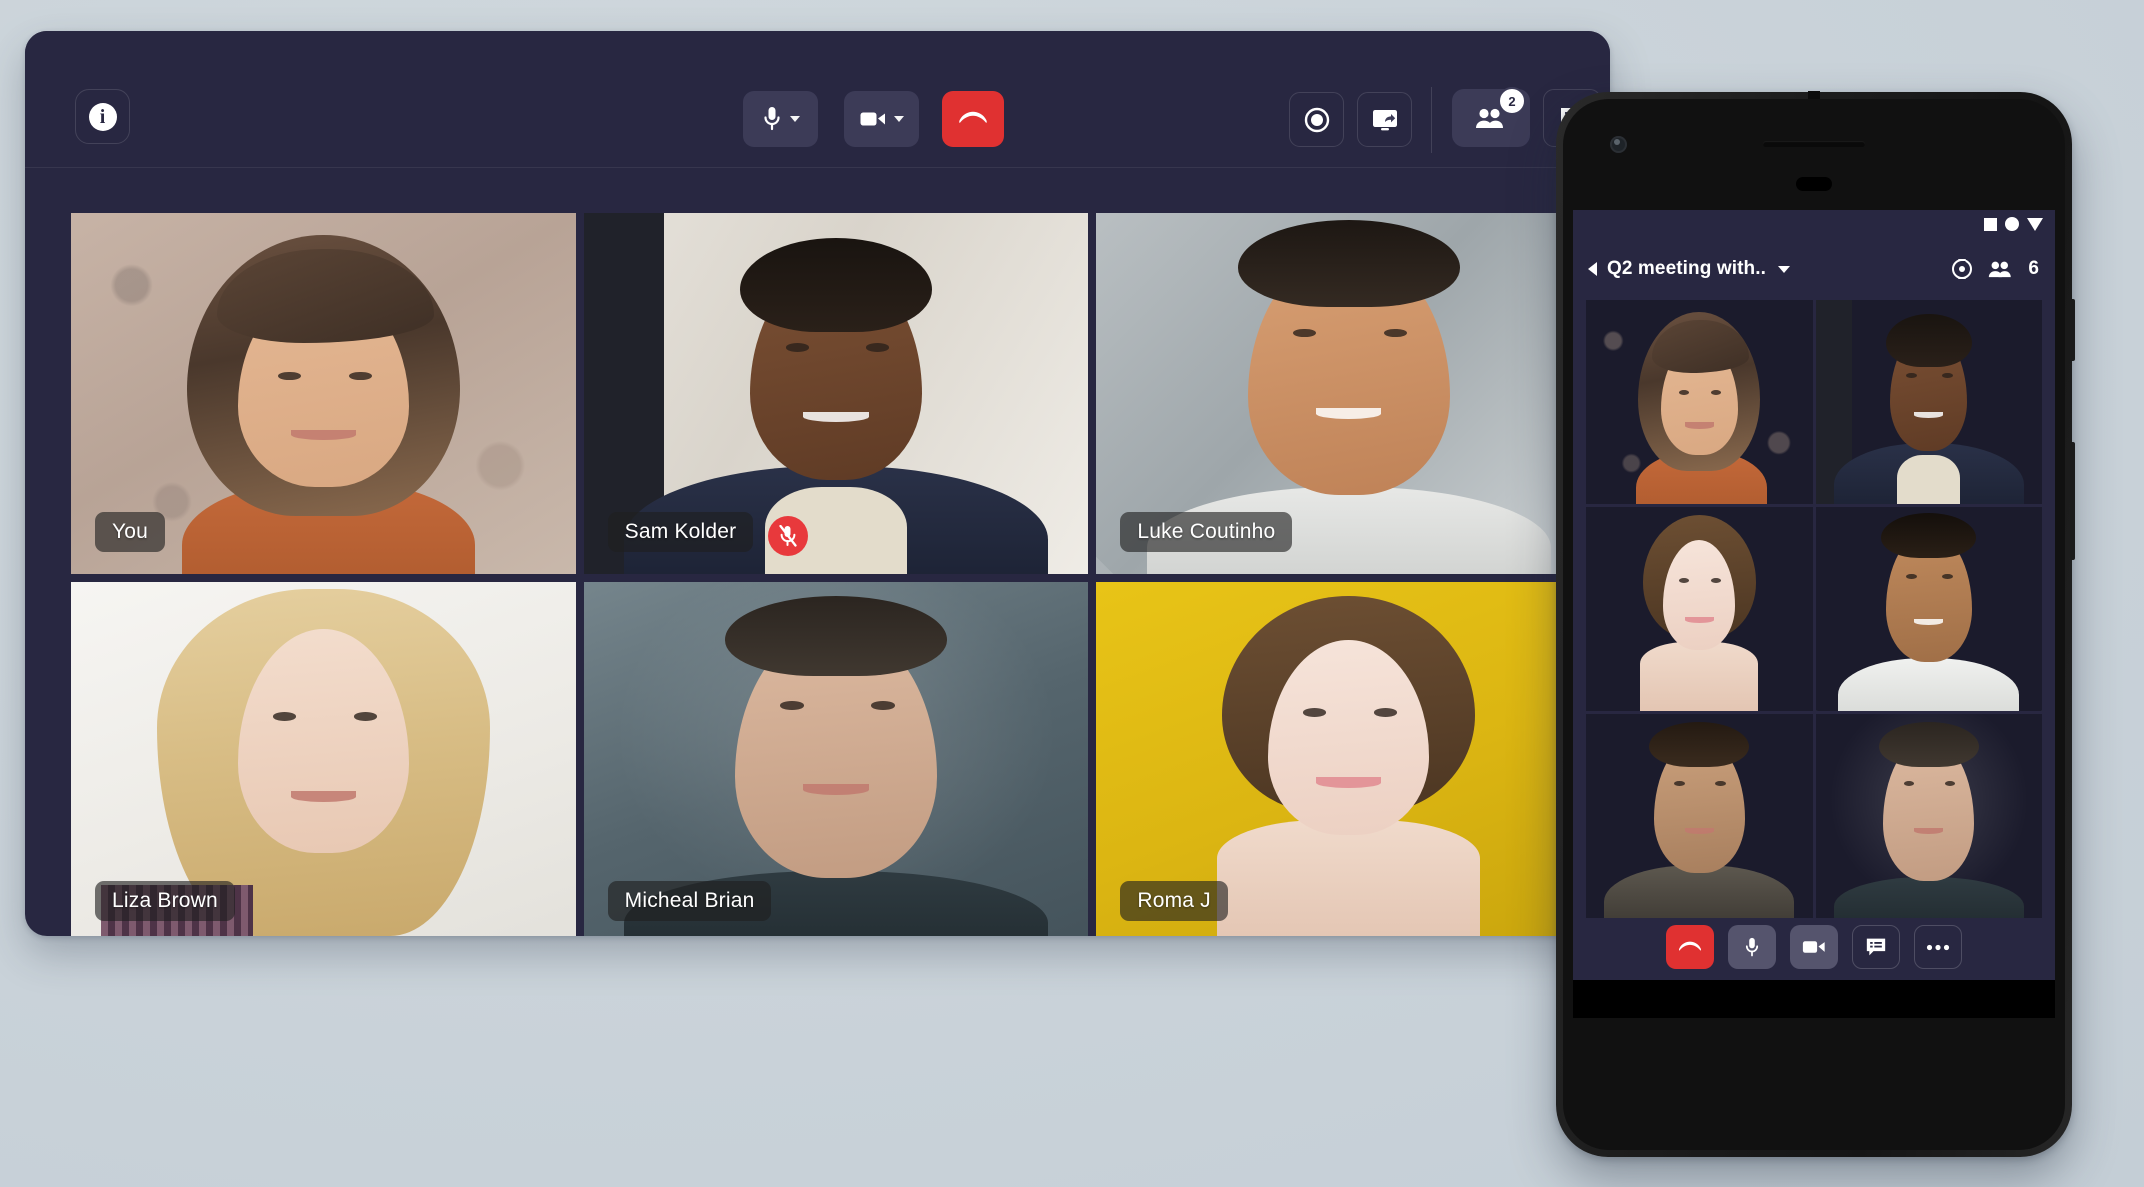 The width and height of the screenshot is (2144, 1187). Describe the element at coordinates (323, 393) in the screenshot. I see `video-tile: You` at that location.